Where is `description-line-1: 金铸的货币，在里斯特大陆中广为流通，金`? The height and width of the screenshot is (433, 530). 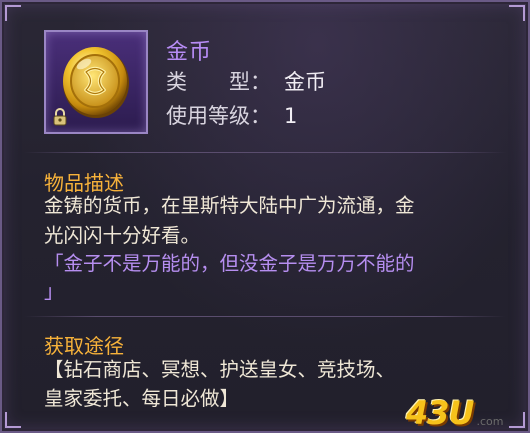 description-line-1: 金铸的货币，在里斯特大陆中广为流通，金 is located at coordinates (229, 205).